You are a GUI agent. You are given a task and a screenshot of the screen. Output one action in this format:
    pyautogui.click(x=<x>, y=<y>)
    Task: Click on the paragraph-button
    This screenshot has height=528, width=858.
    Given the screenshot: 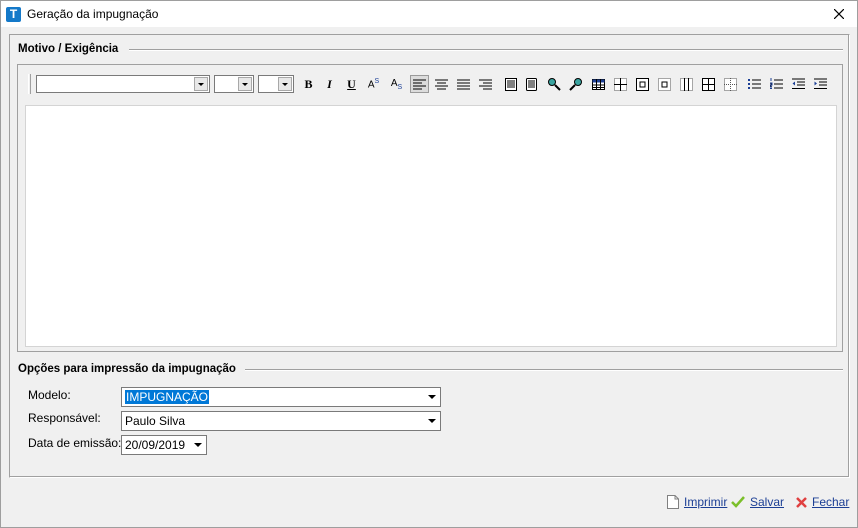 What is the action you would take?
    pyautogui.click(x=510, y=84)
    